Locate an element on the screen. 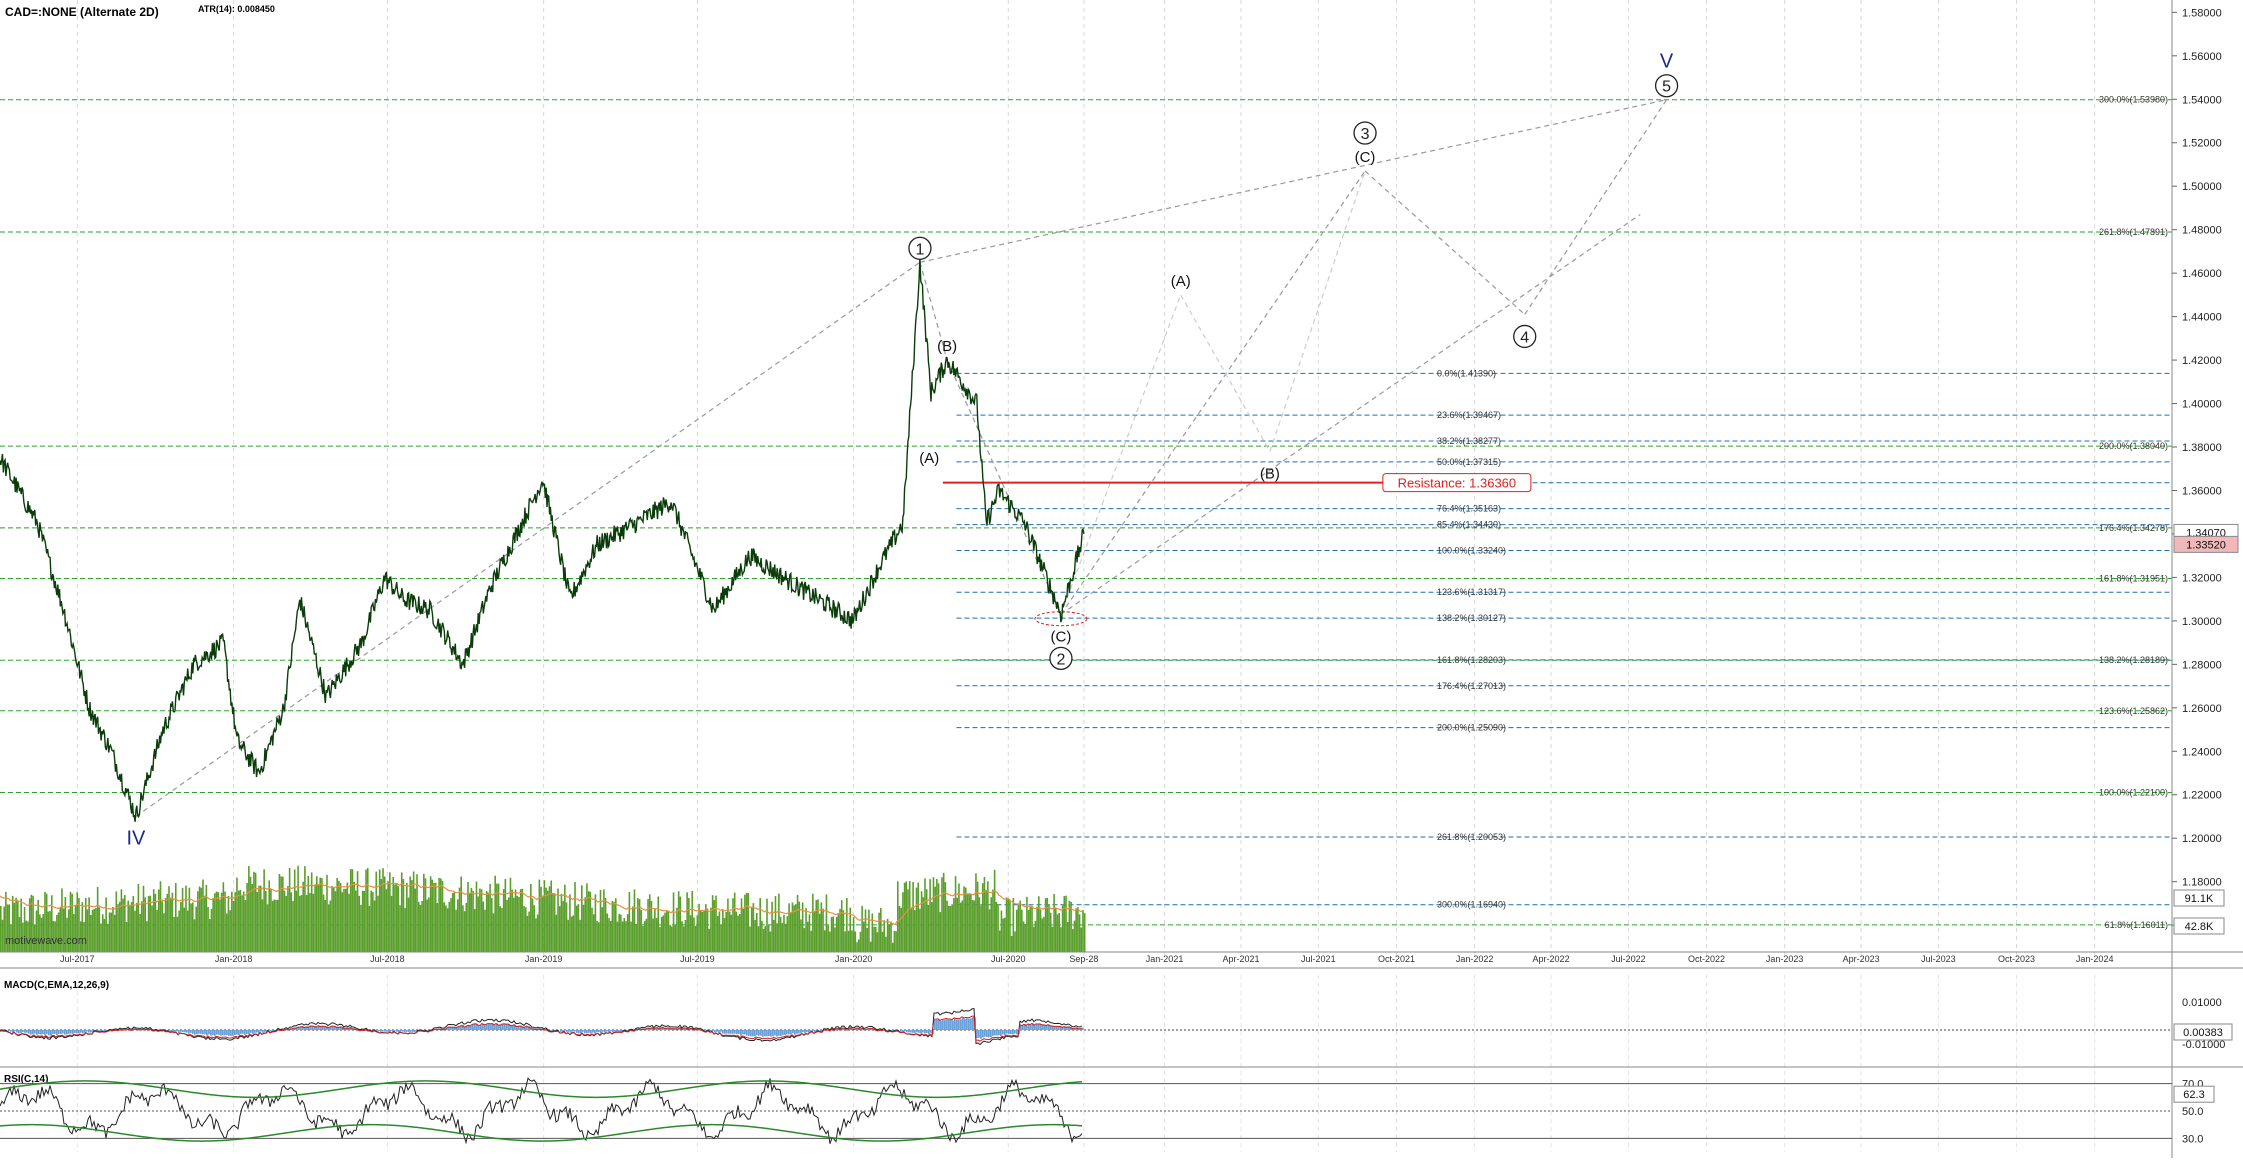 The image size is (2243, 1163). price-tag-label: 1.33520 is located at coordinates (2206, 545).